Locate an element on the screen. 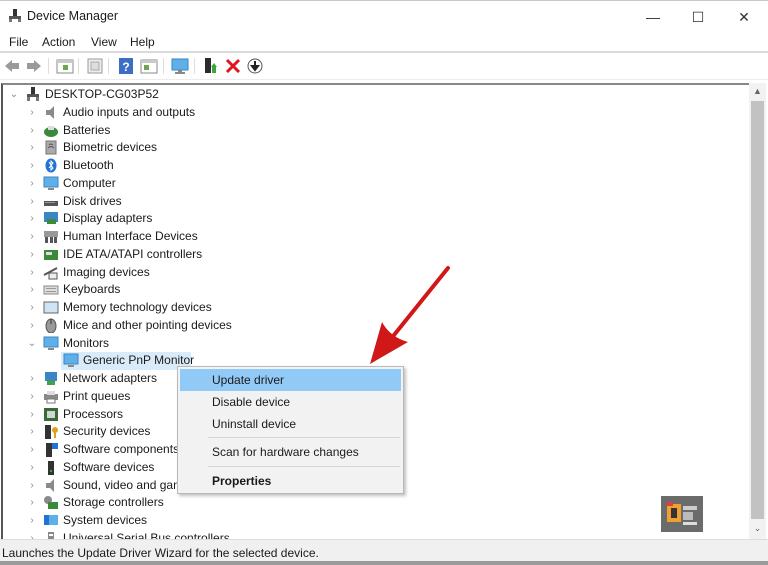  minimize-button: — is located at coordinates (653, 17).